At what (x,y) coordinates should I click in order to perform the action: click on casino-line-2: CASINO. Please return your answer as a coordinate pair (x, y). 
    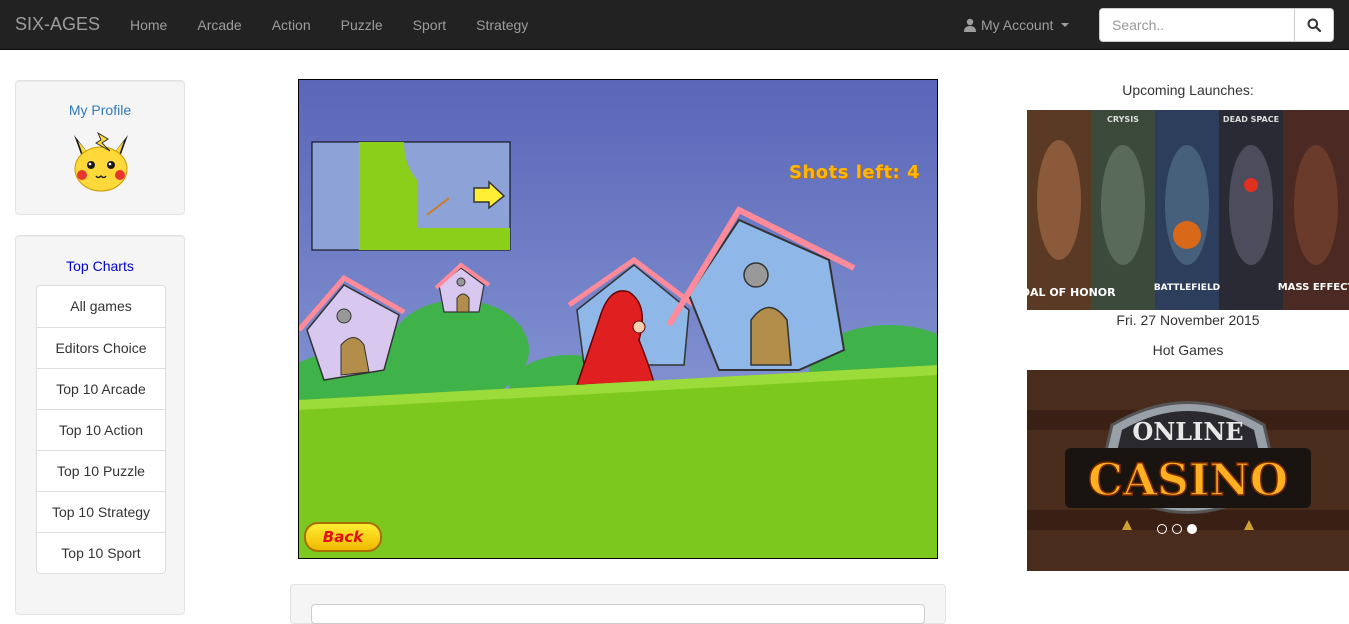
    Looking at the image, I should click on (1188, 480).